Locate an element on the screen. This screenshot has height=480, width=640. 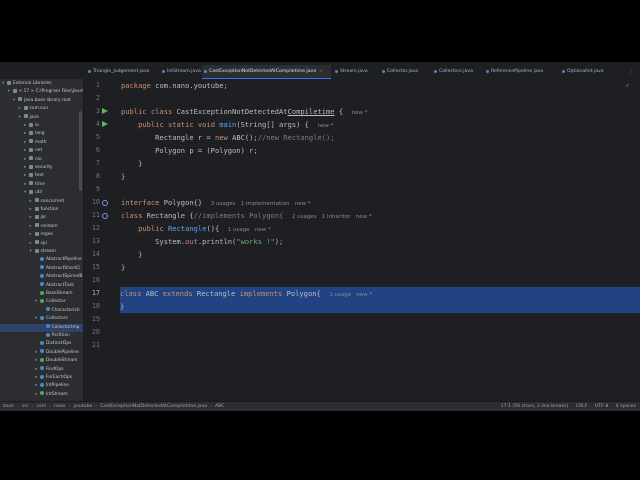
tree-item: ▸ text is located at coordinates (22, 176).